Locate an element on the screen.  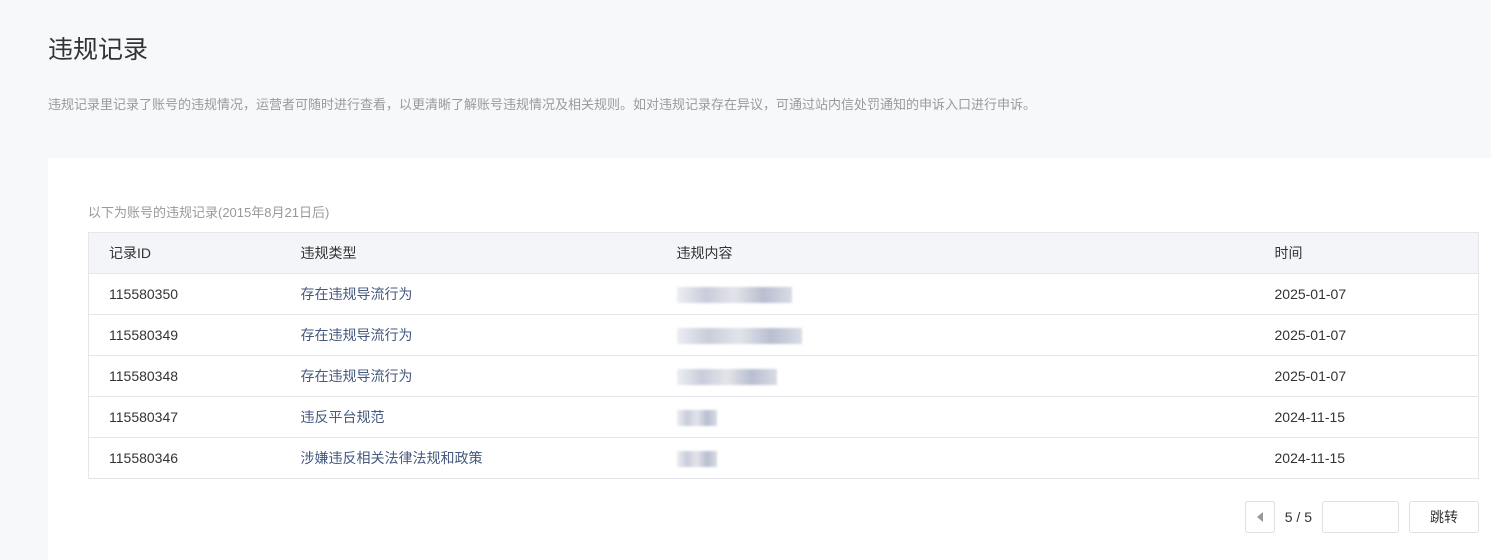
page-indicator: 5 / 5 is located at coordinates (1298, 517).